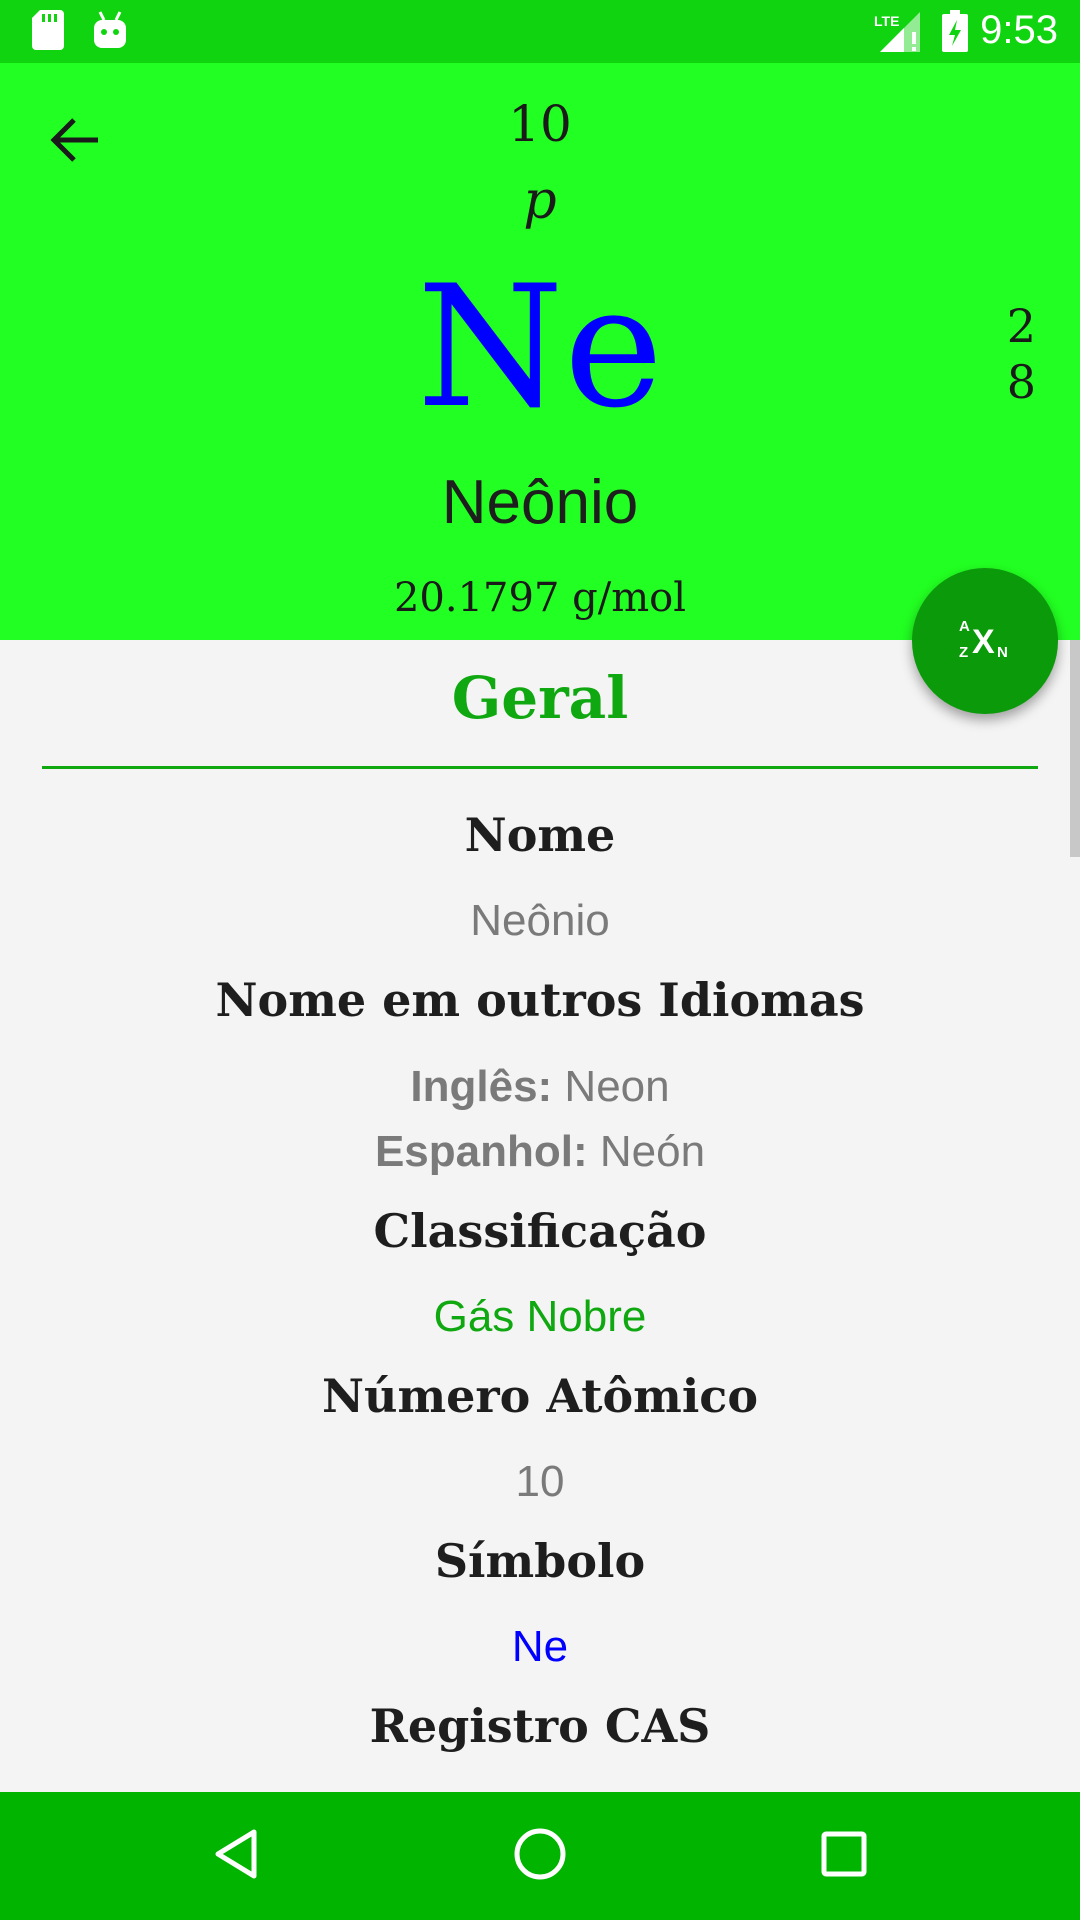 The height and width of the screenshot is (1920, 1080). What do you see at coordinates (1075, 748) in the screenshot?
I see `scrollbar` at bounding box center [1075, 748].